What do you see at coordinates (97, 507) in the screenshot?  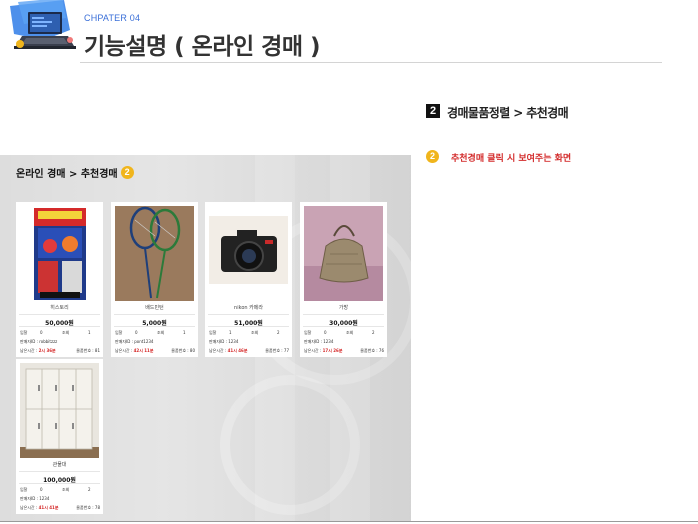 I see `item-number: 78` at bounding box center [97, 507].